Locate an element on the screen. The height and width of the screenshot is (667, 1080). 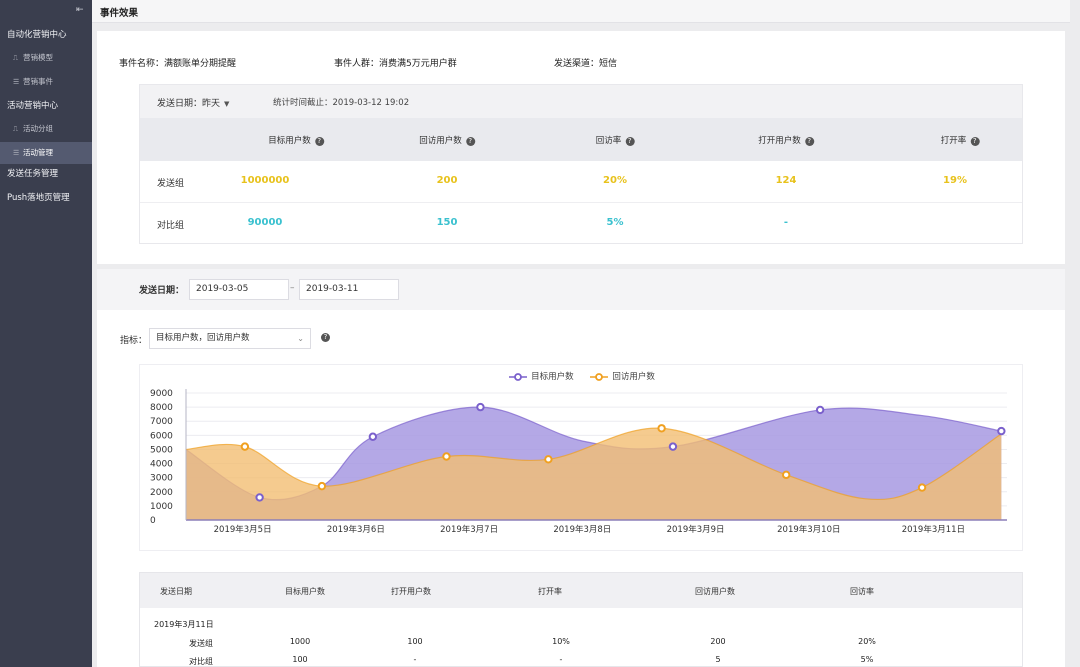
sidebar-item-activity-group: ⎍ 活动分组 is located at coordinates (46, 129).